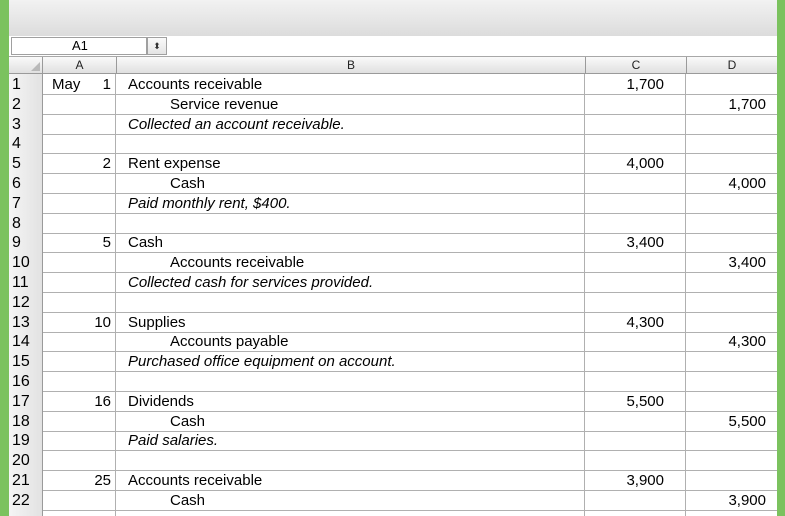  I want to click on cell-credit: 3,900, so click(732, 500).